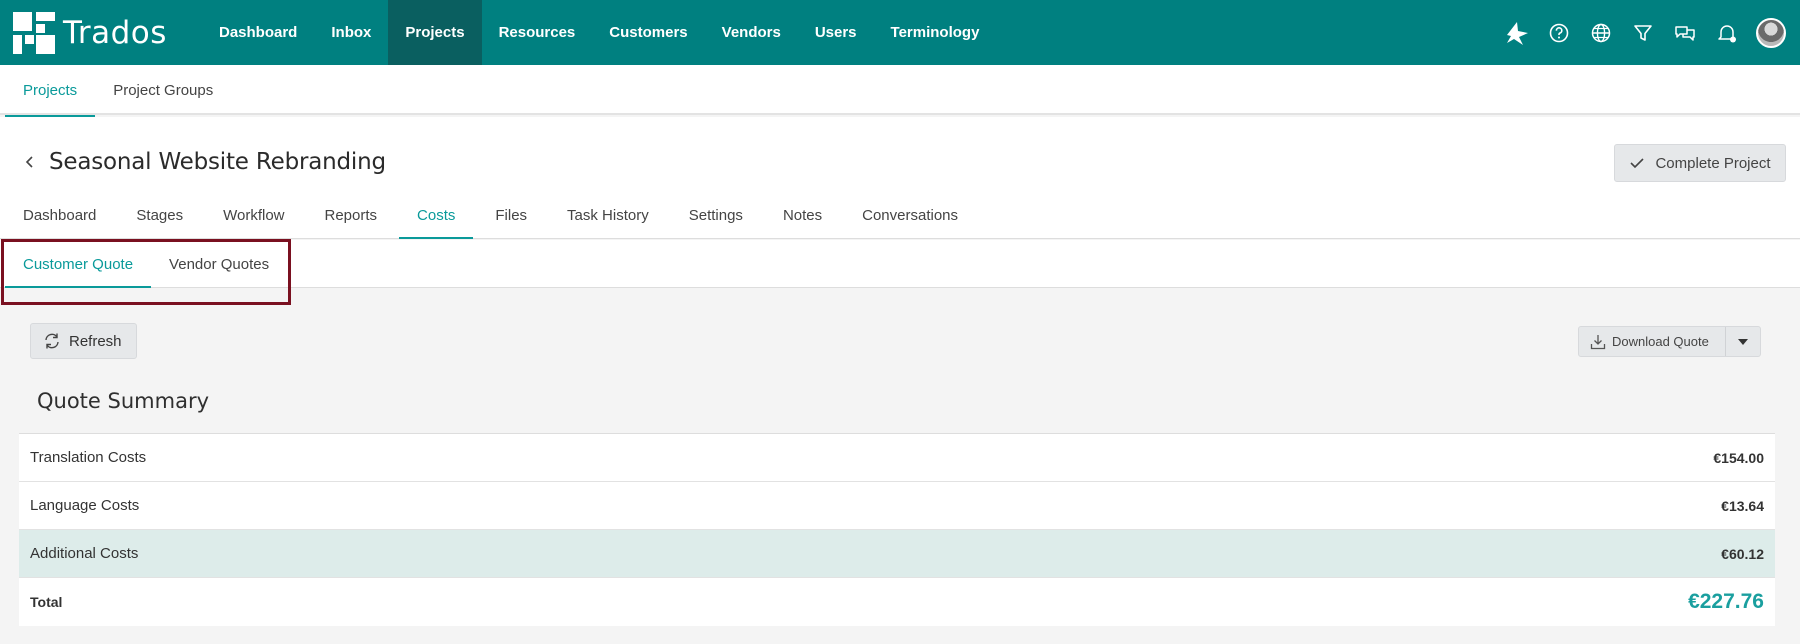  Describe the element at coordinates (751, 32) in the screenshot. I see `nav-item-vendors: Vendors` at that location.